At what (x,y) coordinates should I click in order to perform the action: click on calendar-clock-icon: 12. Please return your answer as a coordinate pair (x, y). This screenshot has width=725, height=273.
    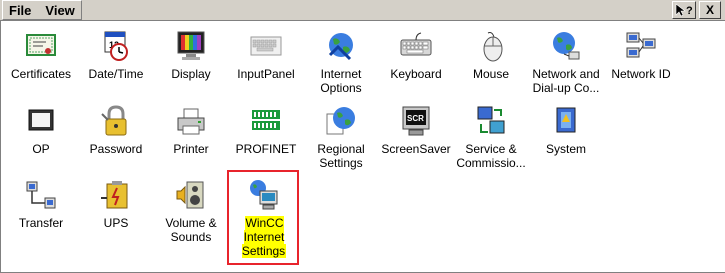
    Looking at the image, I should click on (116, 46).